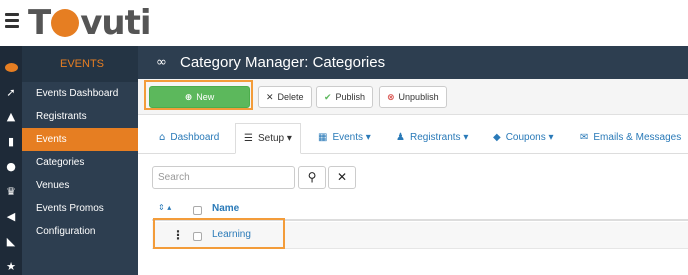 This screenshot has width=688, height=275. I want to click on search-button: ⚲, so click(312, 177).